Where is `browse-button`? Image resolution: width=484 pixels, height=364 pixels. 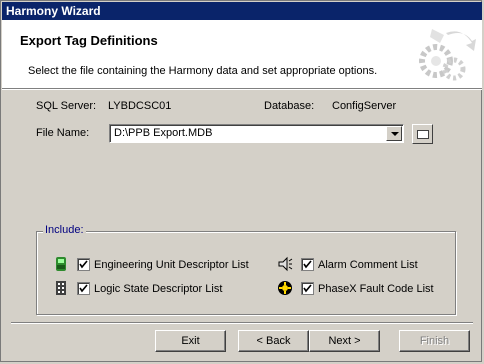
browse-button is located at coordinates (422, 134).